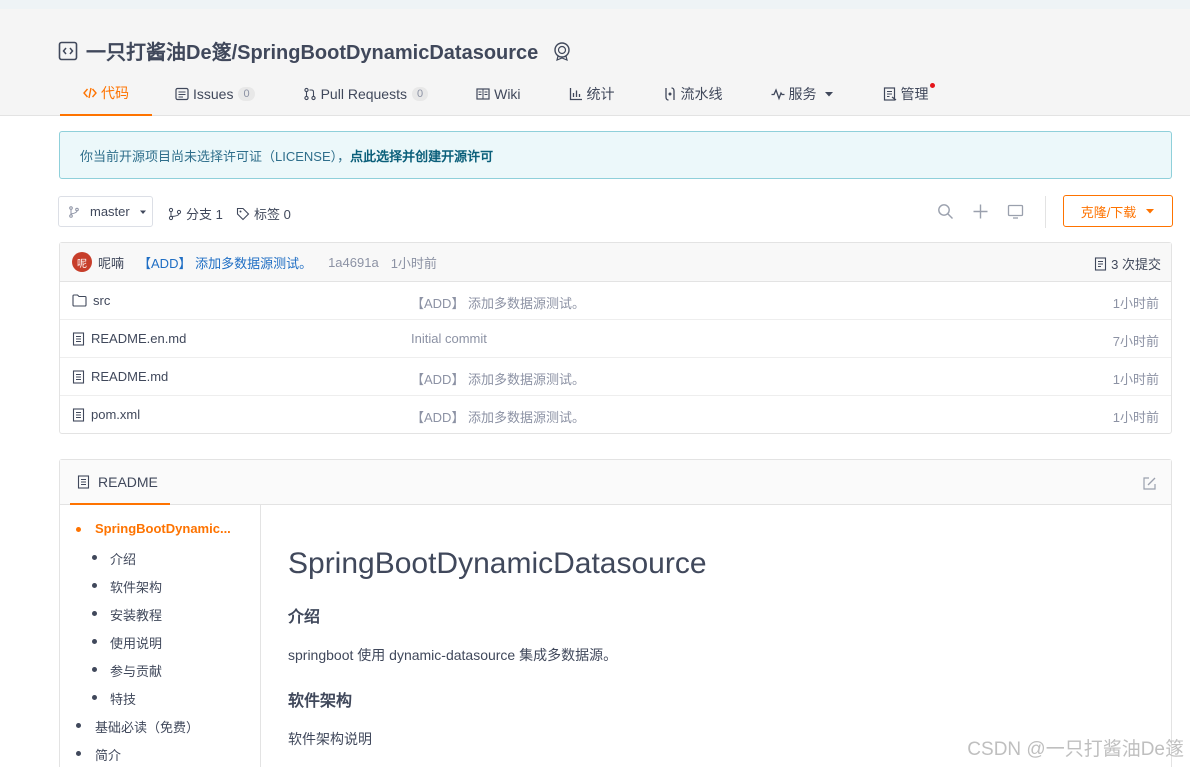 The width and height of the screenshot is (1190, 767). I want to click on search-icon, so click(945, 211).